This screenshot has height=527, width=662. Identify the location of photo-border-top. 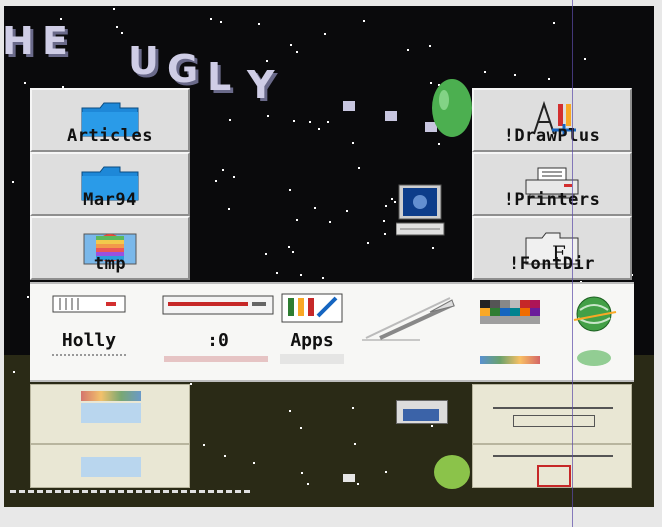
(331, 3).